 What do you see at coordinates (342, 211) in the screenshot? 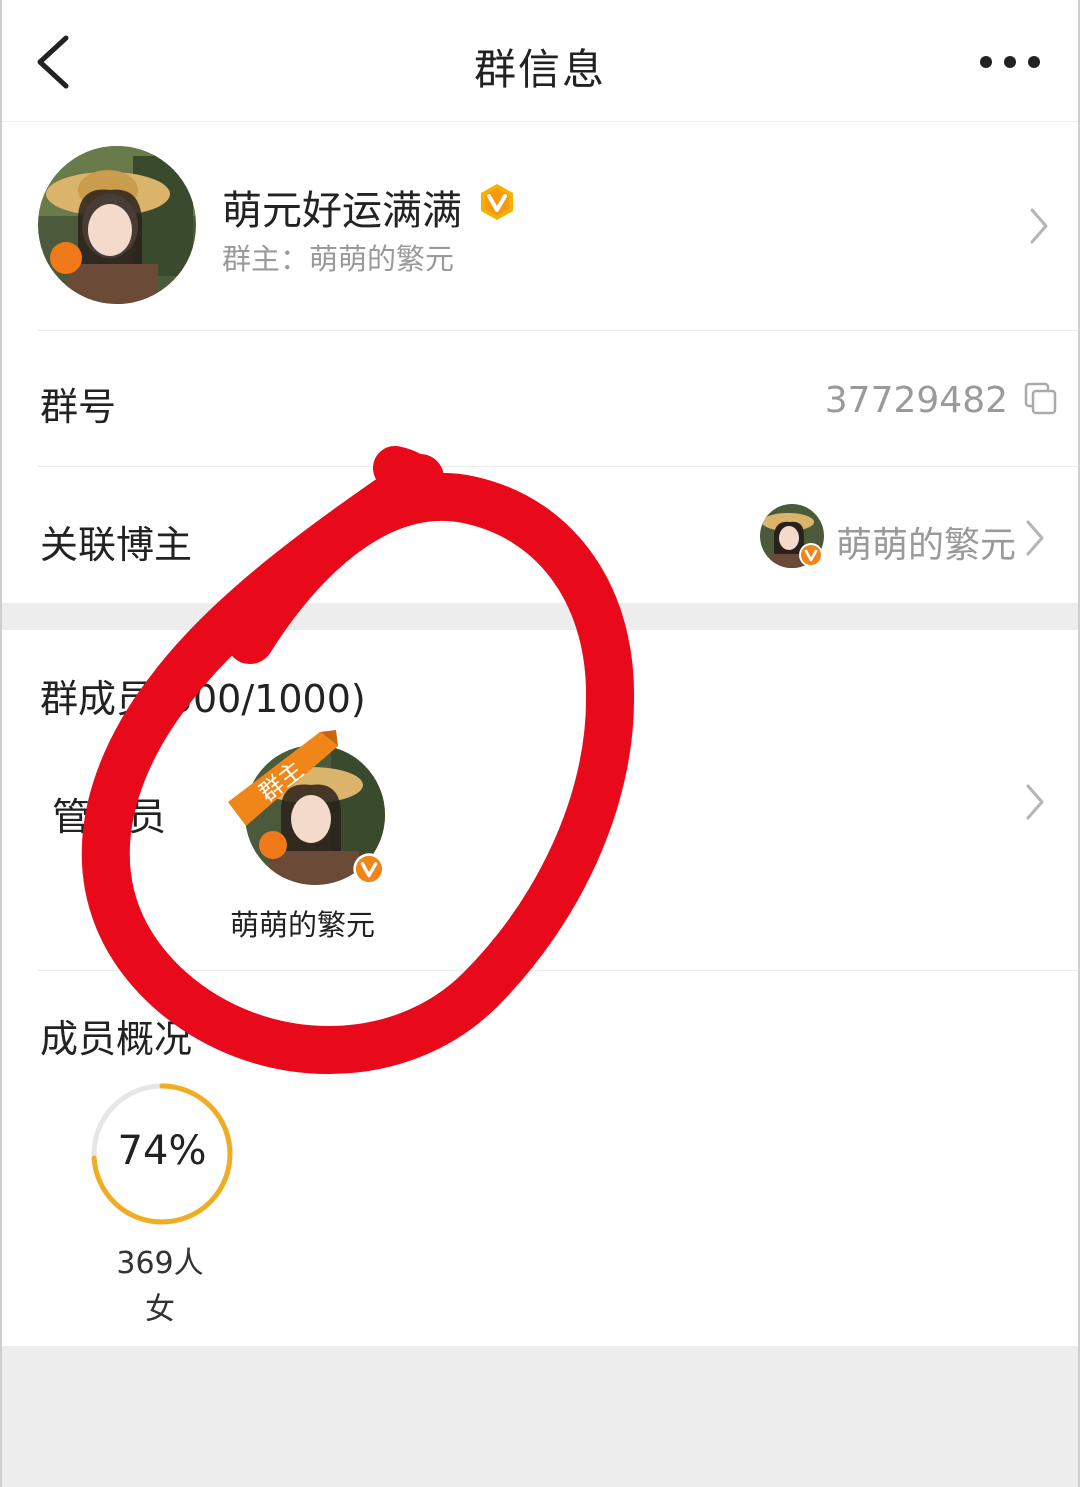
I see `group-name: 萌元好运满满` at bounding box center [342, 211].